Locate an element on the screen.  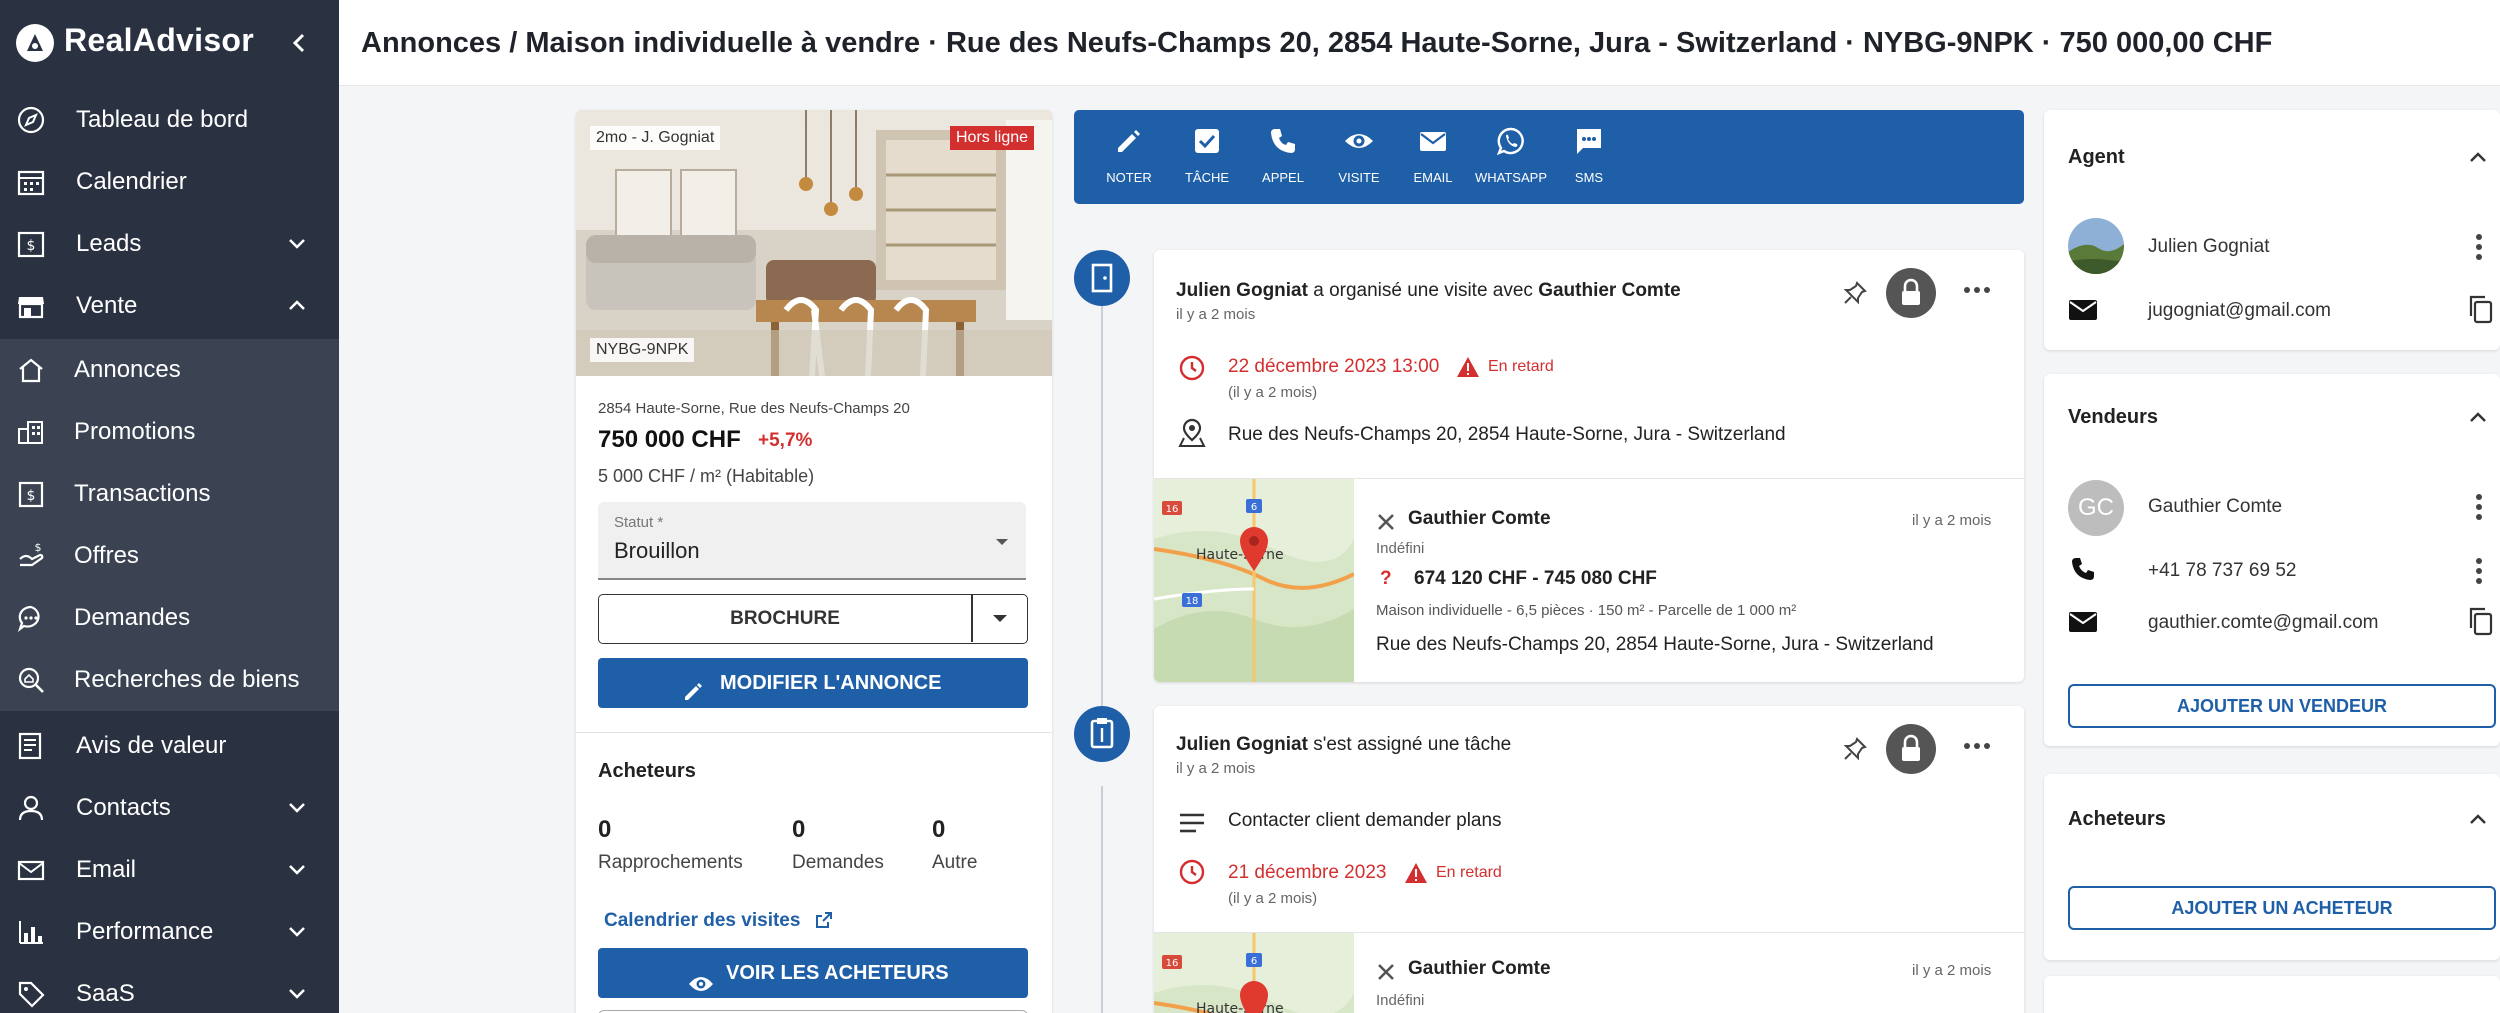
note-action-button: NOTER is located at coordinates (1129, 157).